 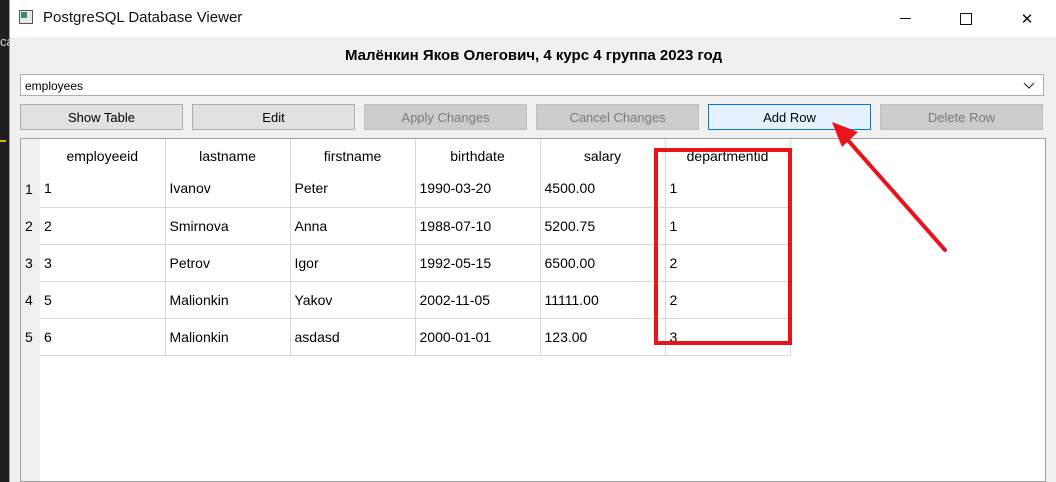 I want to click on table-cell: 2, so click(x=103, y=226).